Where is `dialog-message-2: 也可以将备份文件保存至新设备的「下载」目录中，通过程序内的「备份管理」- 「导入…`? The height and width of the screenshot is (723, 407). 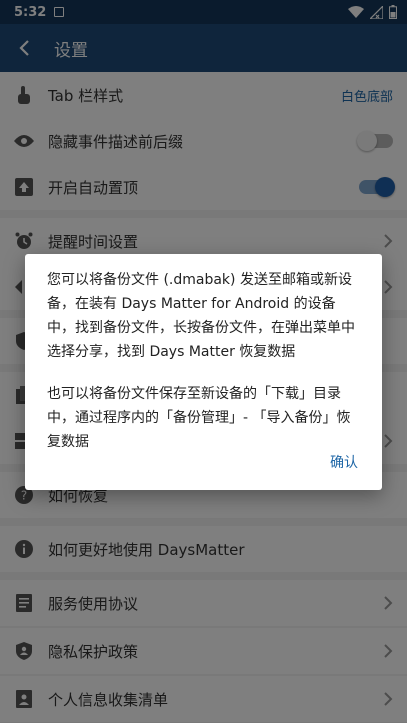
dialog-message-2: 也可以将备份文件保存至新设备的「下载」目录中，通过程序内的「备份管理」- 「导入… is located at coordinates (199, 418).